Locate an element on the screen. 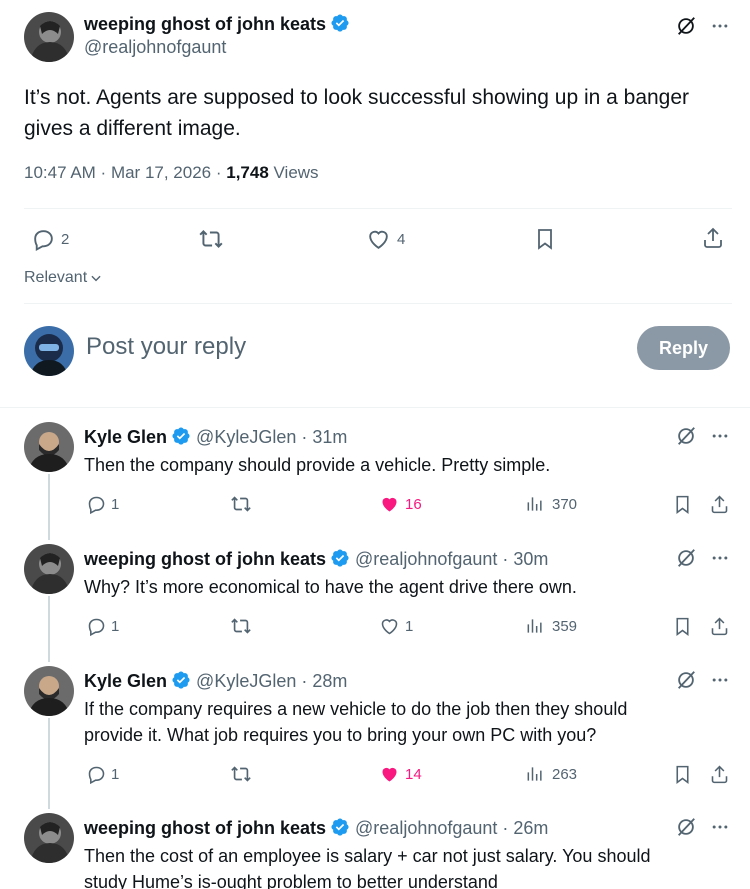 The height and width of the screenshot is (889, 750). reply-header: Kyle Glen @KyleJGlen · 31m is located at coordinates (216, 436).